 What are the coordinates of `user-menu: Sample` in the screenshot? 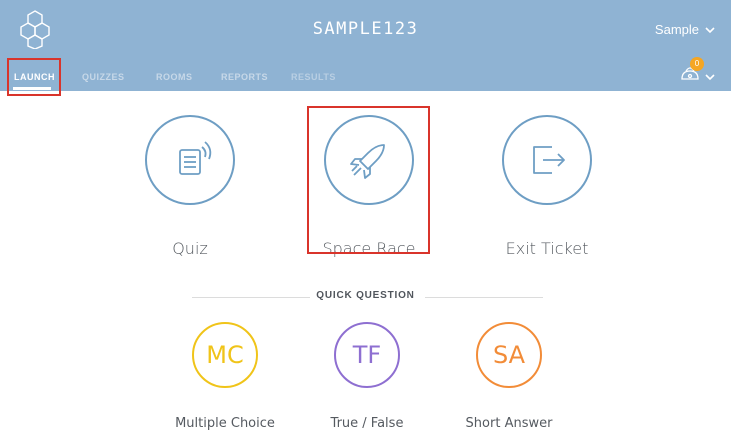 It's located at (685, 29).